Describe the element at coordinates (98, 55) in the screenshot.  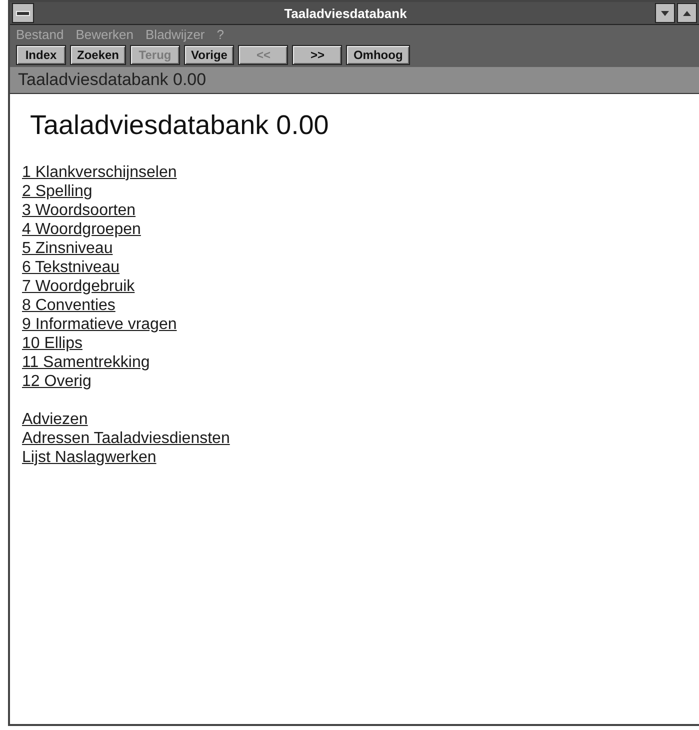
I see `toolbar-button: Zoeken` at that location.